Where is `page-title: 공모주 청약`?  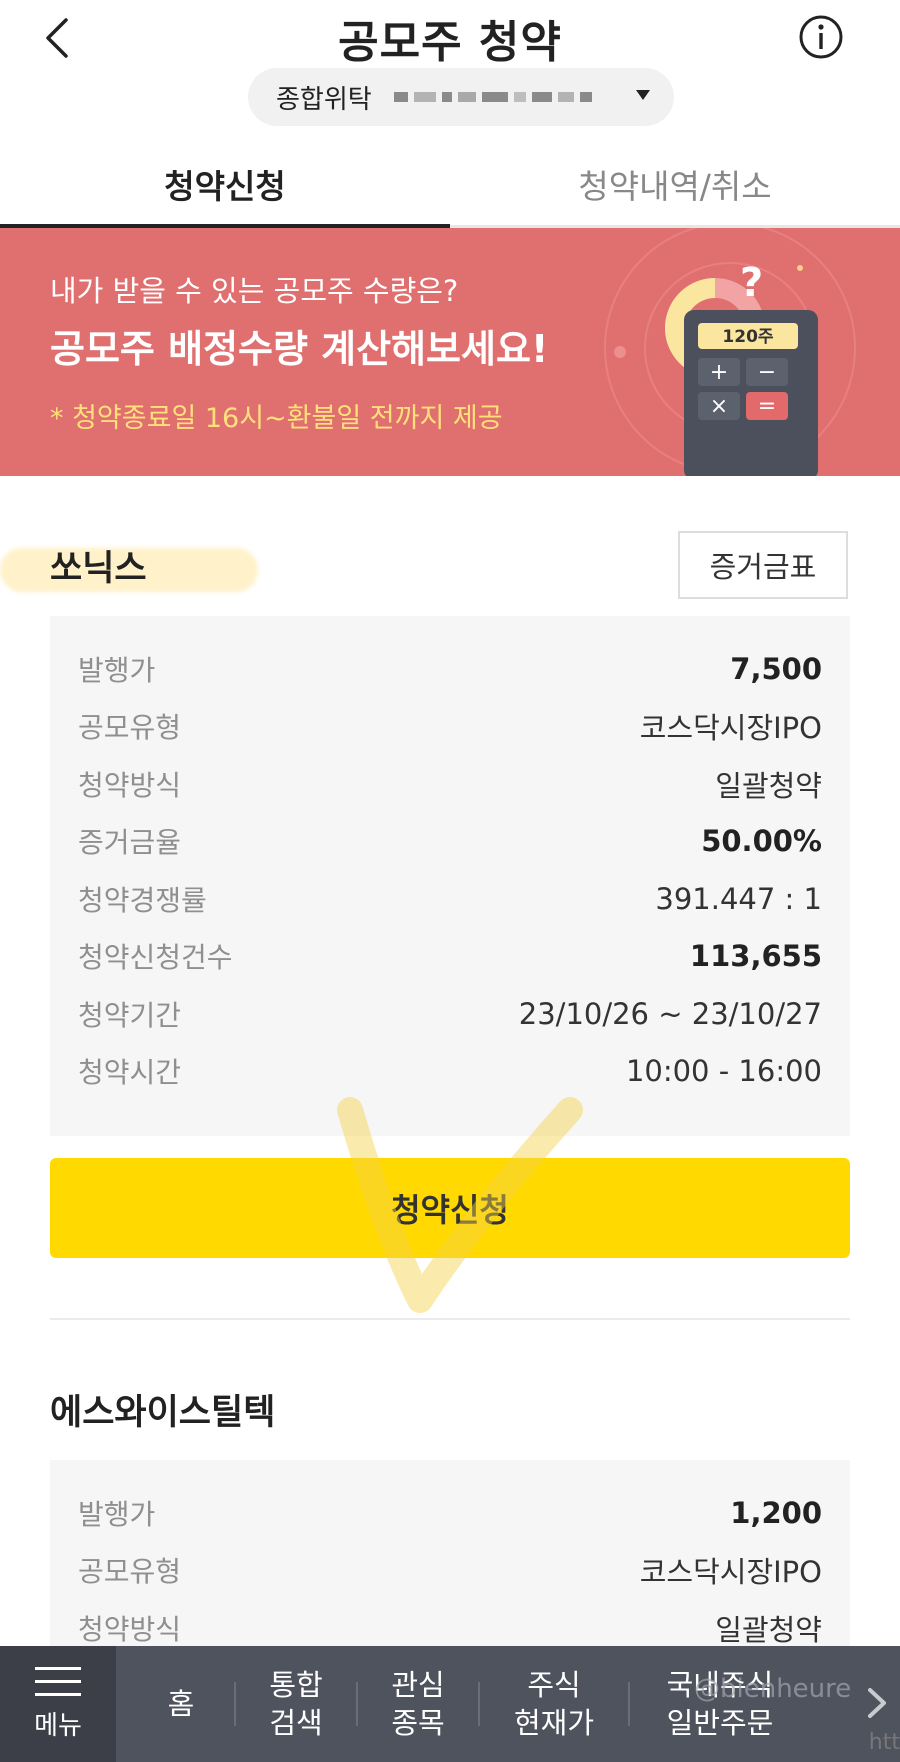
page-title: 공모주 청약 is located at coordinates (450, 42).